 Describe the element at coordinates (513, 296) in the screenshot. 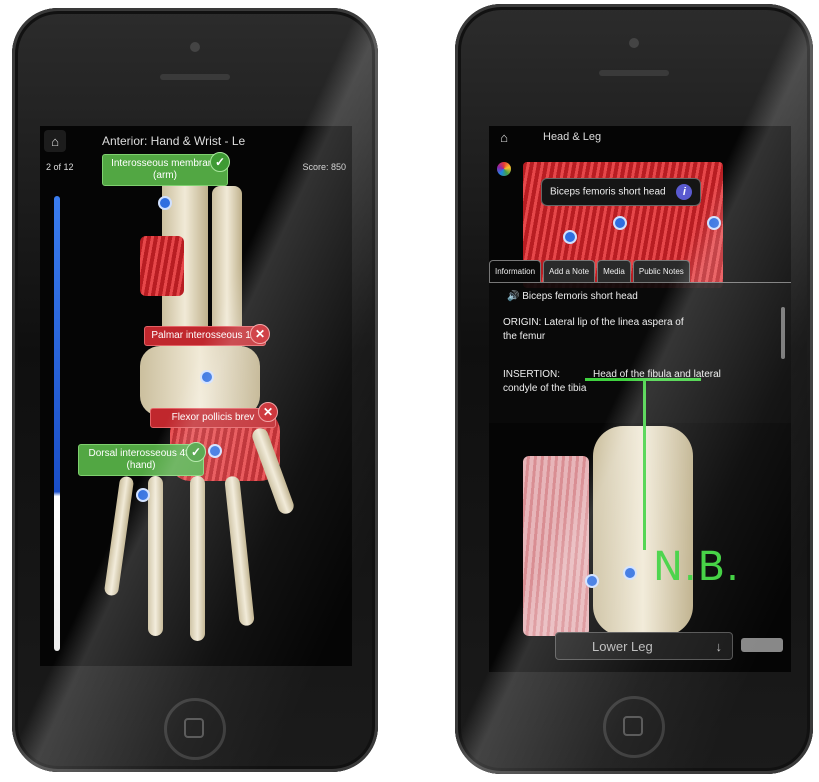

I see `speaker-icon: 🔊` at that location.